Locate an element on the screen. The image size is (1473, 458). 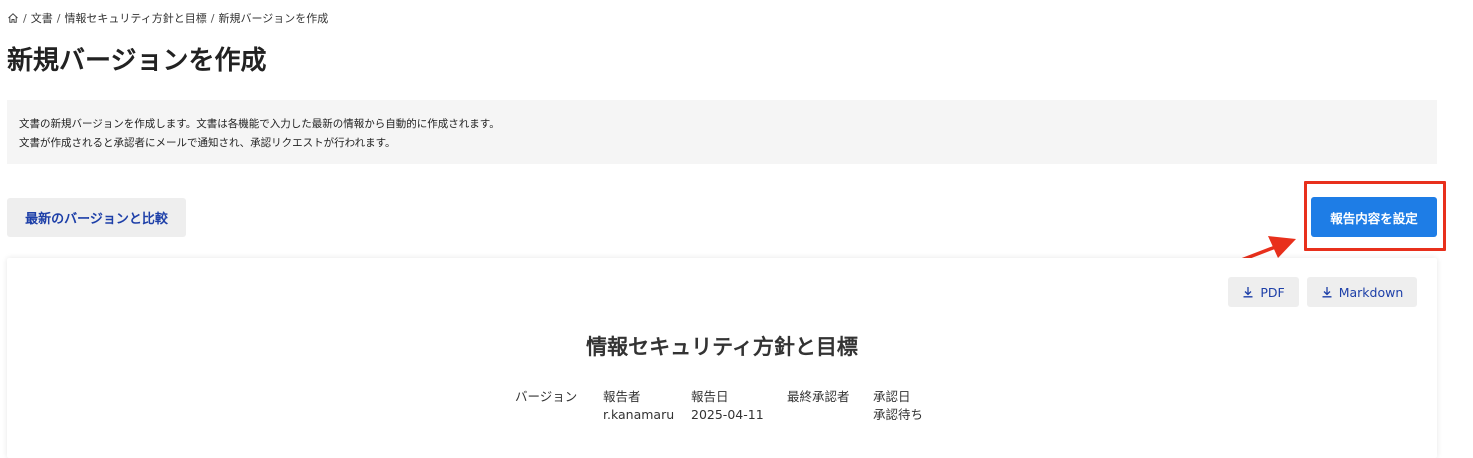
breadcrumb-item-document: 情報セキュリティ方針と目標 is located at coordinates (135, 18).